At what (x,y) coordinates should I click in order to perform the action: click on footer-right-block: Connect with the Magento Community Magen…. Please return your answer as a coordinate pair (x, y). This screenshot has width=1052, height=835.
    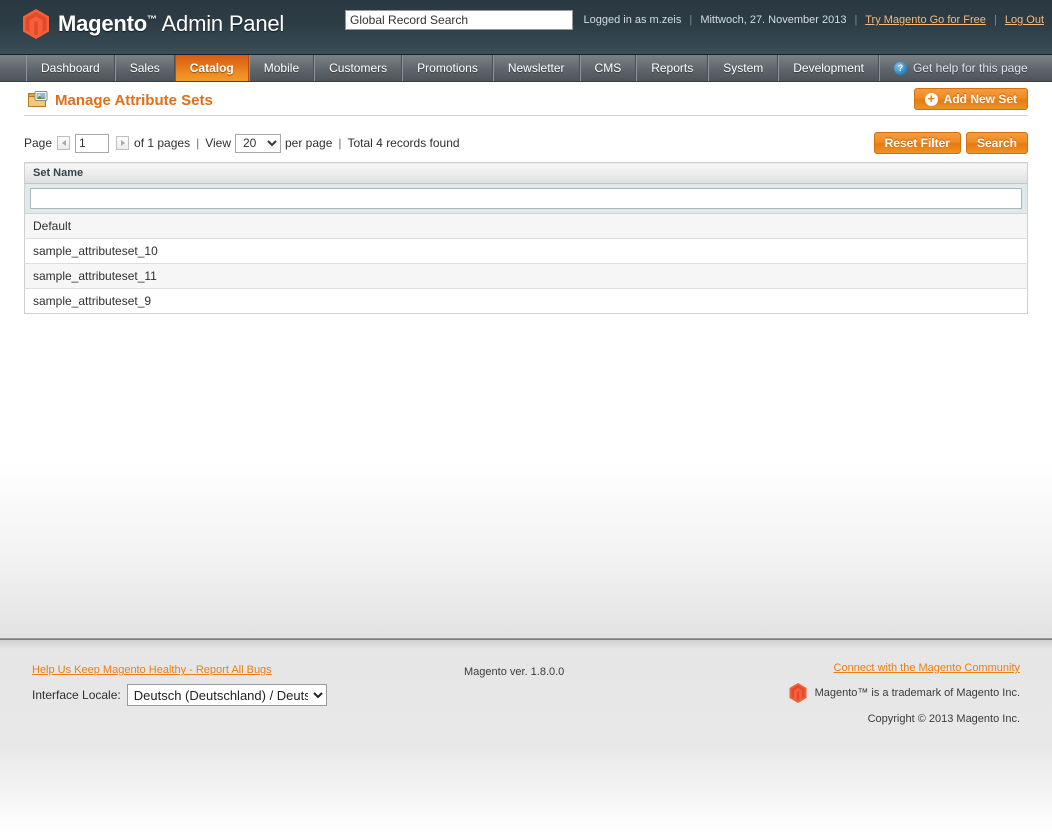
    Looking at the image, I should click on (904, 693).